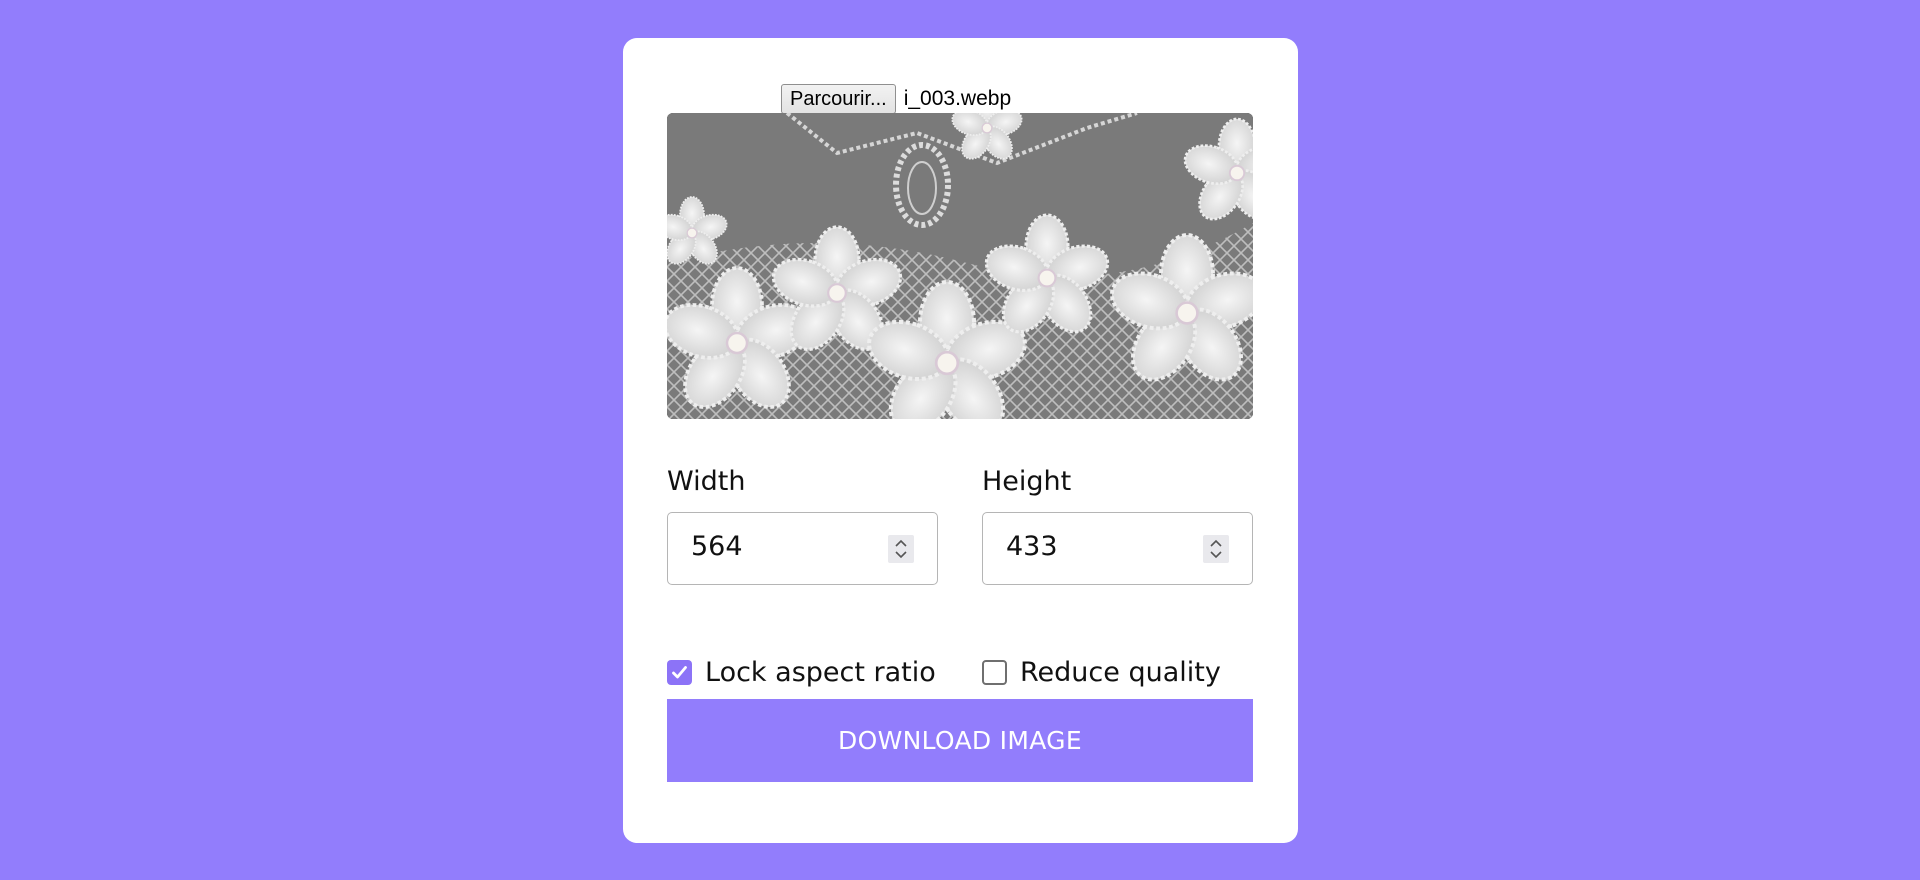 The height and width of the screenshot is (880, 1920). I want to click on width-stepper, so click(901, 549).